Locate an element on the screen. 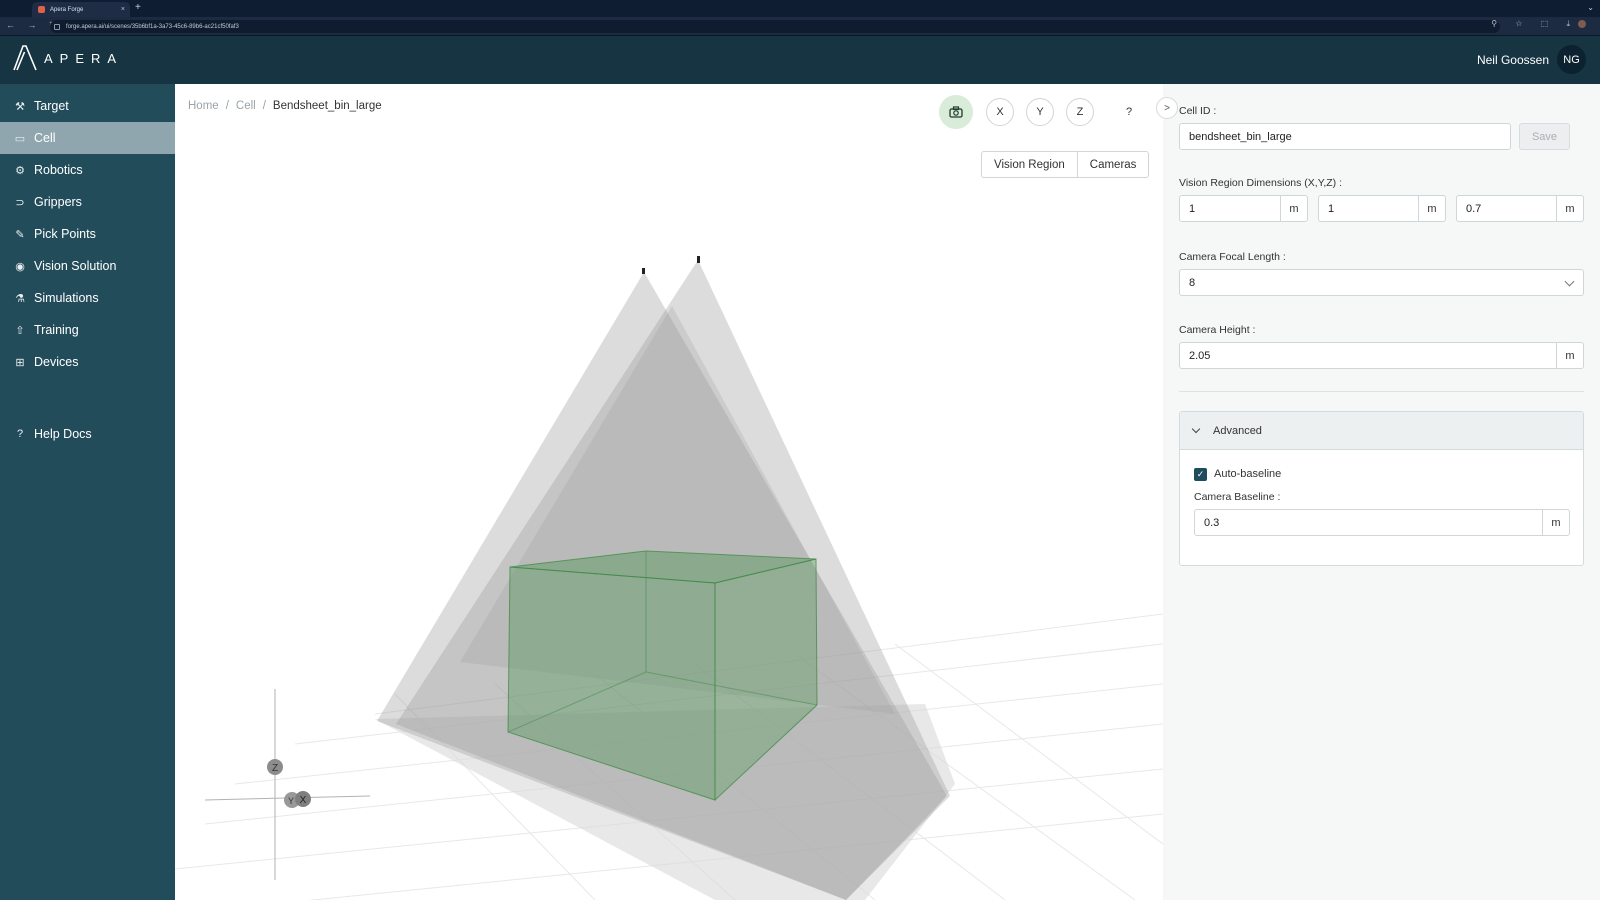 Image resolution: width=1600 pixels, height=900 pixels. eye-icon: ◉ is located at coordinates (20, 266).